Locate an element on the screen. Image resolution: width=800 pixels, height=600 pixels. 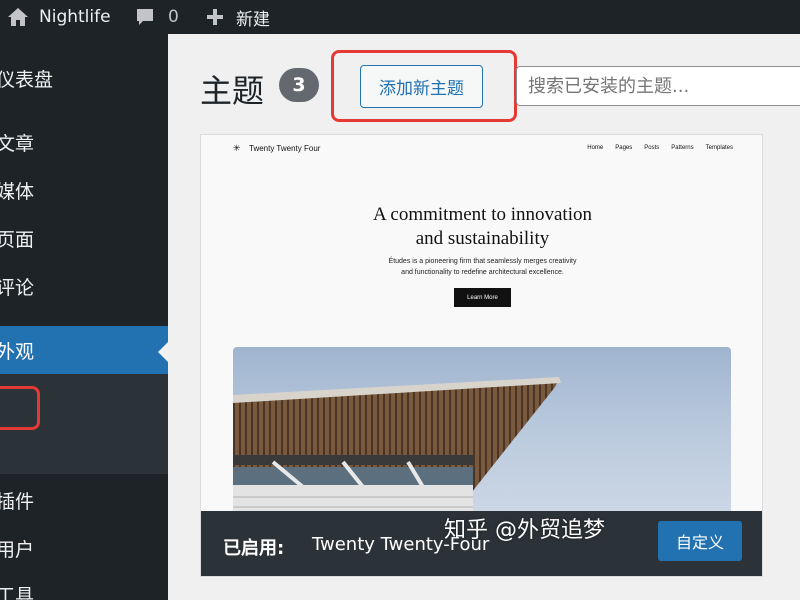
submenu-themes-highlight is located at coordinates (20, 408).